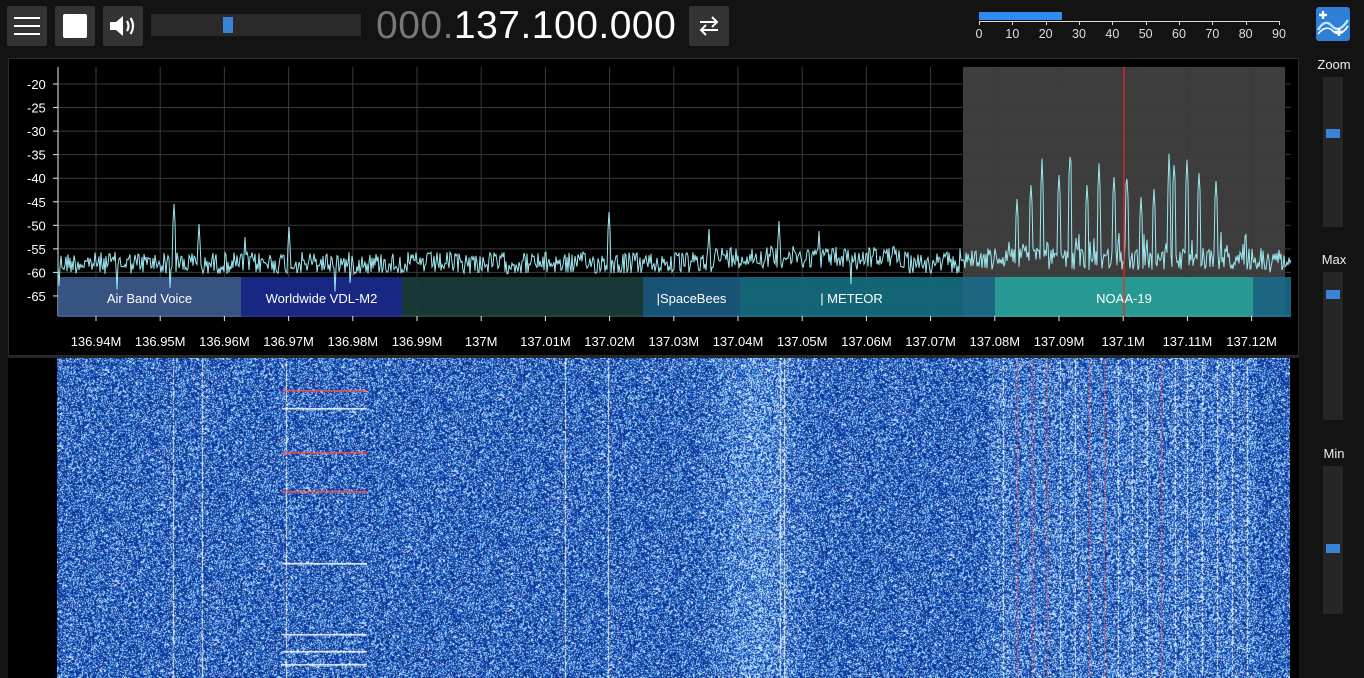 The height and width of the screenshot is (678, 1364). I want to click on volume-slider, so click(256, 25).